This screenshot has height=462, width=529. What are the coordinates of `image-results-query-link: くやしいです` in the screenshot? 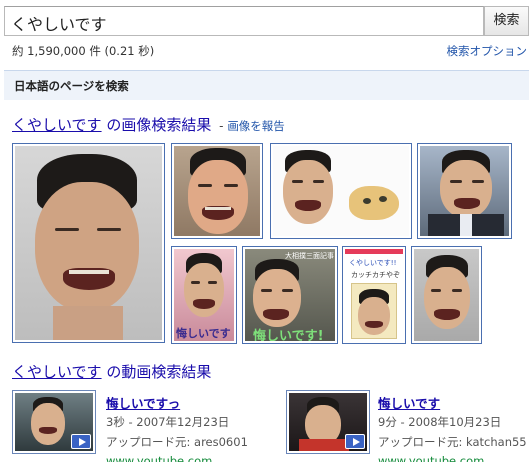 It's located at (57, 125).